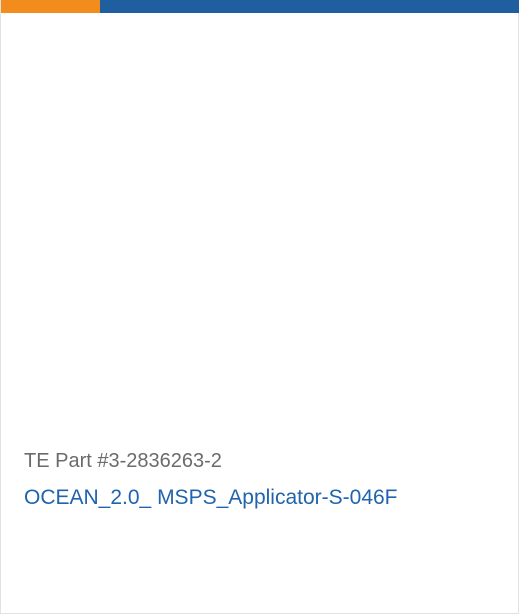 The image size is (519, 614). I want to click on product-name-link: OCEAN_2.0_ MSPS_Applicator-S-046F, so click(211, 498).